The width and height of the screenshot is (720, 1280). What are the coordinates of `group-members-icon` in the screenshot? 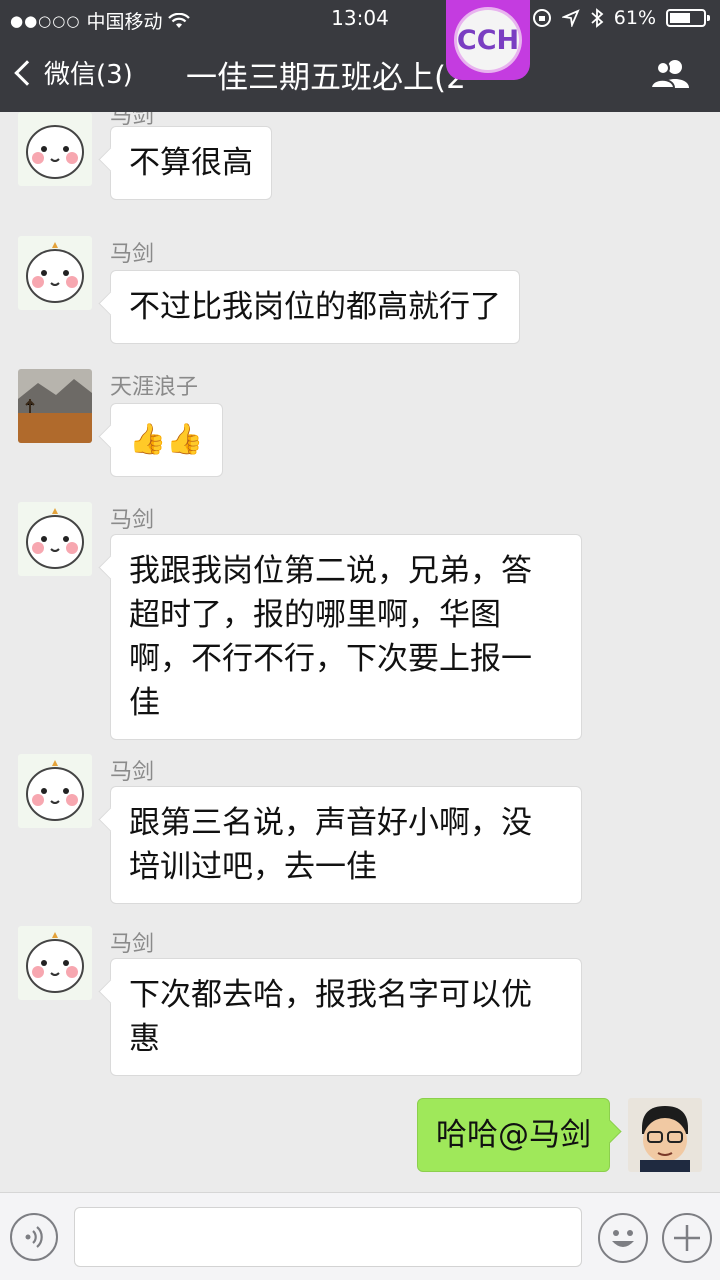 It's located at (671, 73).